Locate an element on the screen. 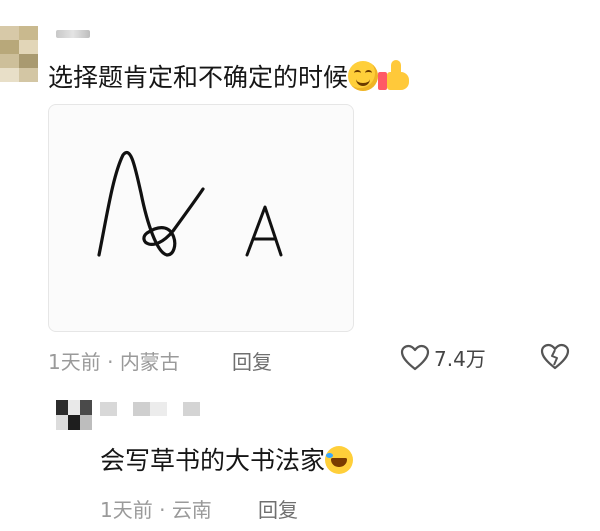 The height and width of the screenshot is (531, 600). comment-text: 选择题肯定和不确定的时候 is located at coordinates (198, 77).